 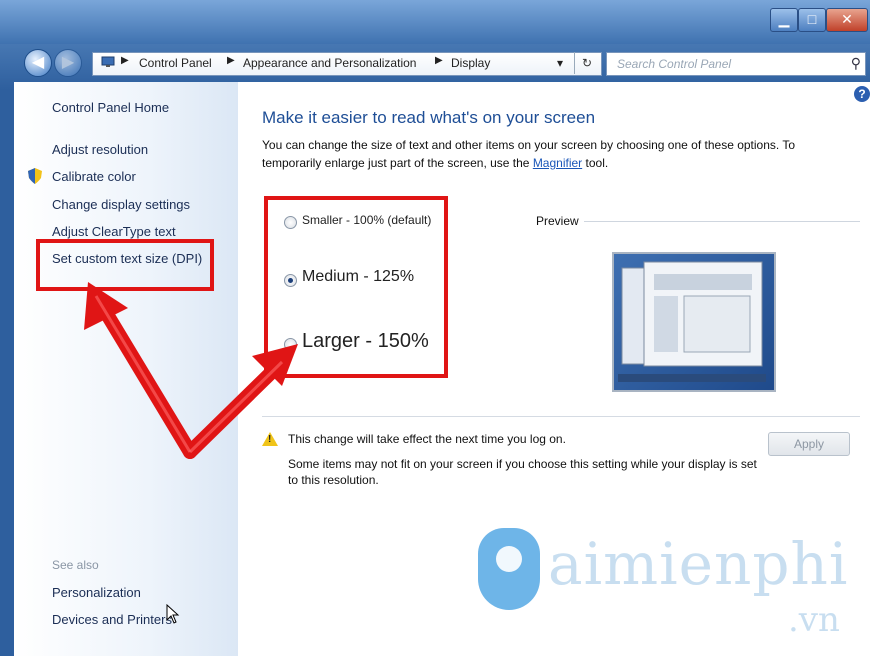 I want to click on watermark-domain: .vn, so click(x=814, y=620).